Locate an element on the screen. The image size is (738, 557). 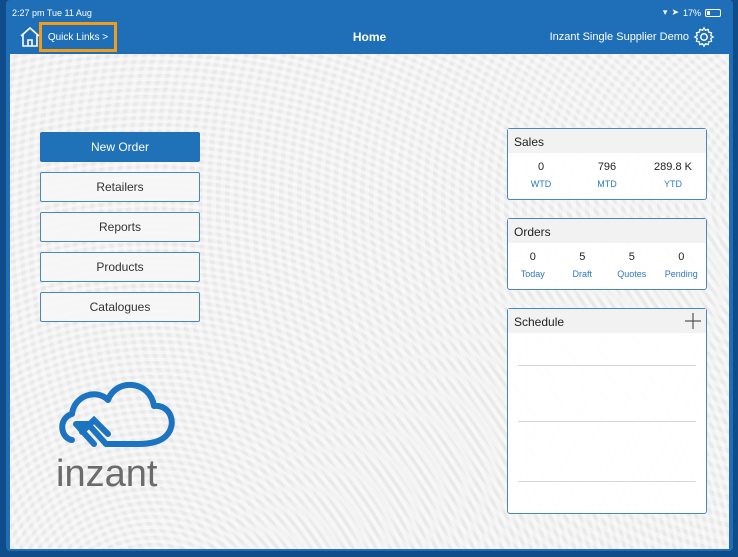
sales-stat-ytd: 289.8 K YTD is located at coordinates (673, 175).